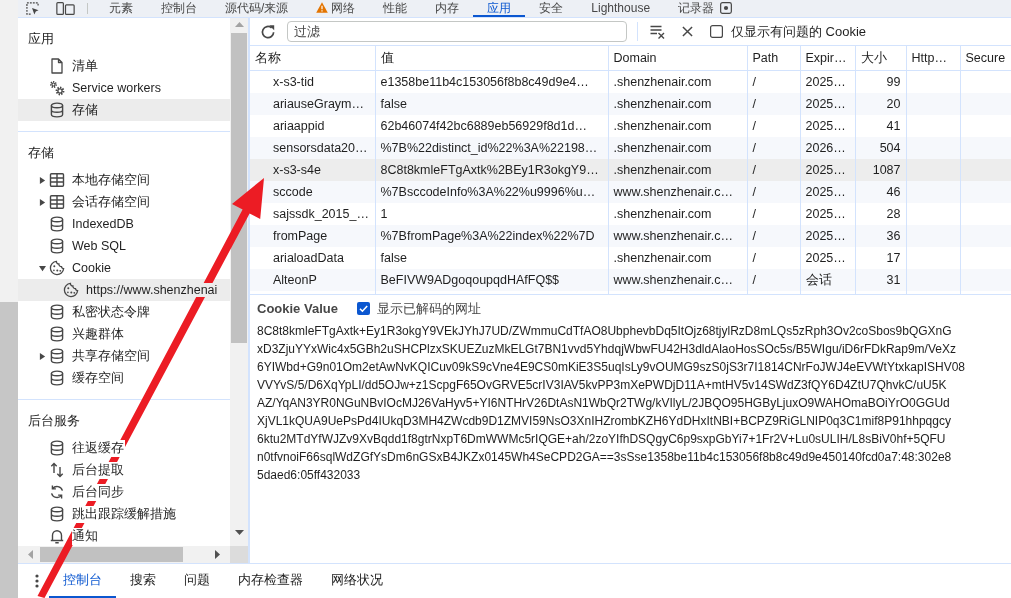  Describe the element at coordinates (124, 88) in the screenshot. I see `sidebar-item: Service workers` at that location.